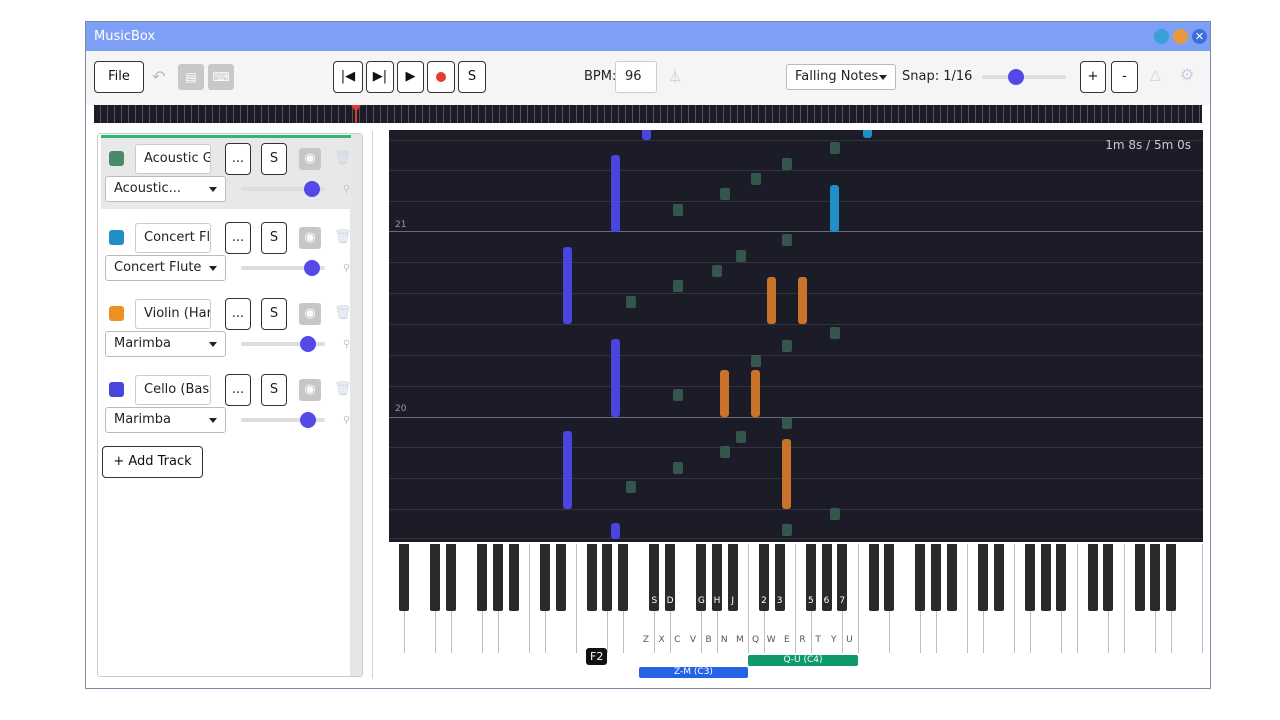 Image resolution: width=1280 pixels, height=720 pixels. Describe the element at coordinates (670, 577) in the screenshot. I see `black-key: D` at that location.